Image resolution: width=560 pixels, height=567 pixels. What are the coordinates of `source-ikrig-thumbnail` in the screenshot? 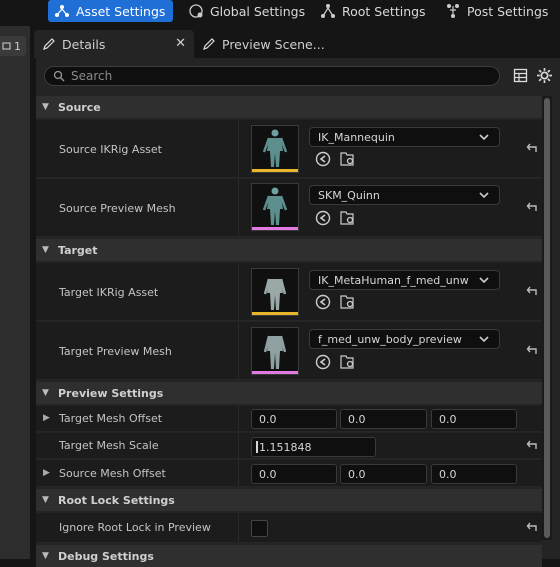 It's located at (275, 149).